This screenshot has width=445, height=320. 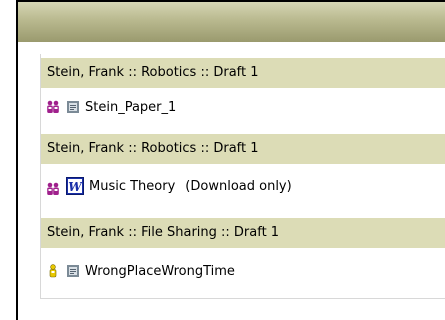 I want to click on list-item: W Music Theory (Download only), so click(x=243, y=189).